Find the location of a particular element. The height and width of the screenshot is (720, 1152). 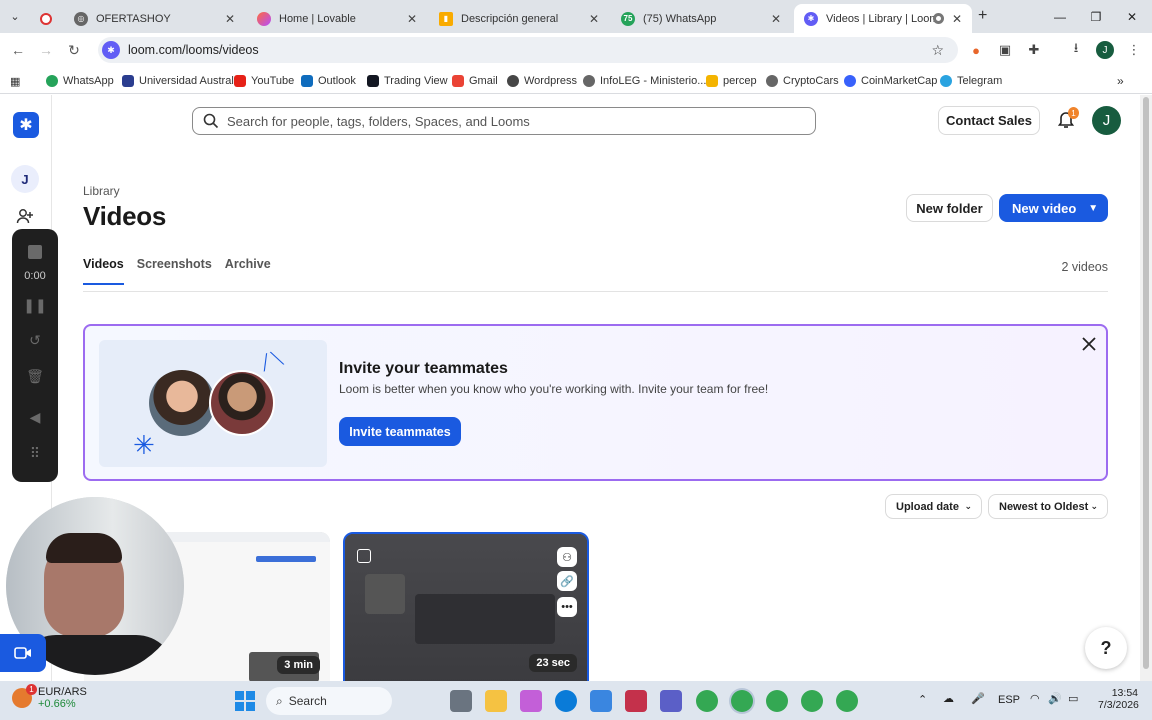

windows-start-icon is located at coordinates (245, 701).